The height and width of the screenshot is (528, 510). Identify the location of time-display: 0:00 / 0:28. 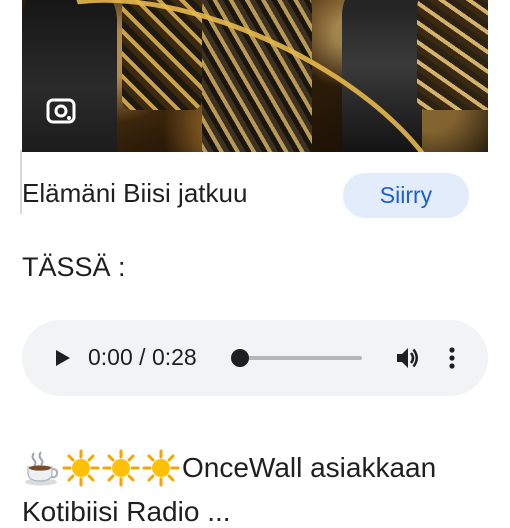
(142, 357).